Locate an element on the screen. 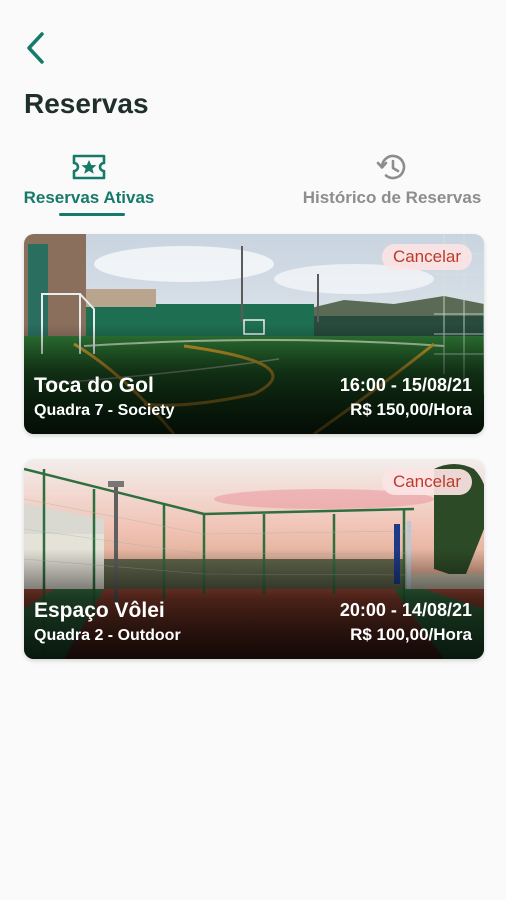  back-button is located at coordinates (36, 50).